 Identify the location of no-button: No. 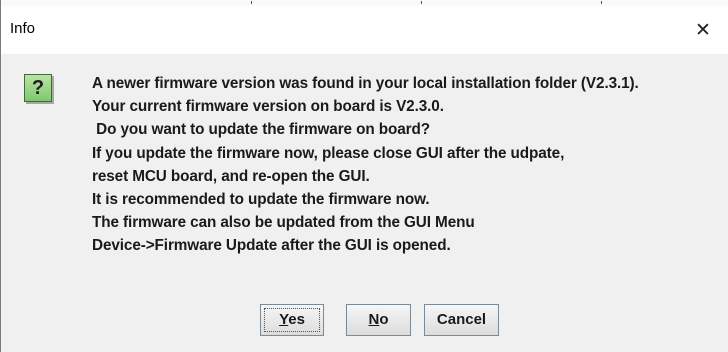
(378, 320).